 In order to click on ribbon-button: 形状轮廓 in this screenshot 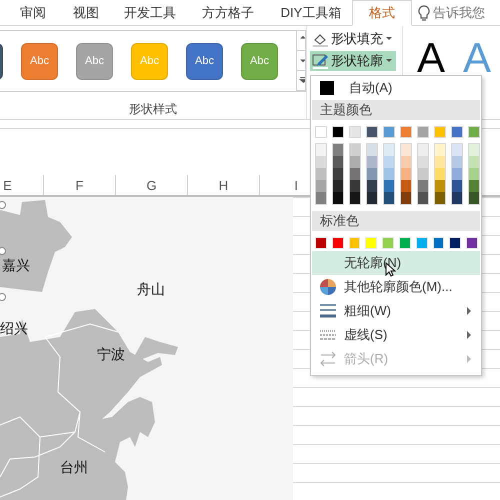, I will do `click(353, 61)`.